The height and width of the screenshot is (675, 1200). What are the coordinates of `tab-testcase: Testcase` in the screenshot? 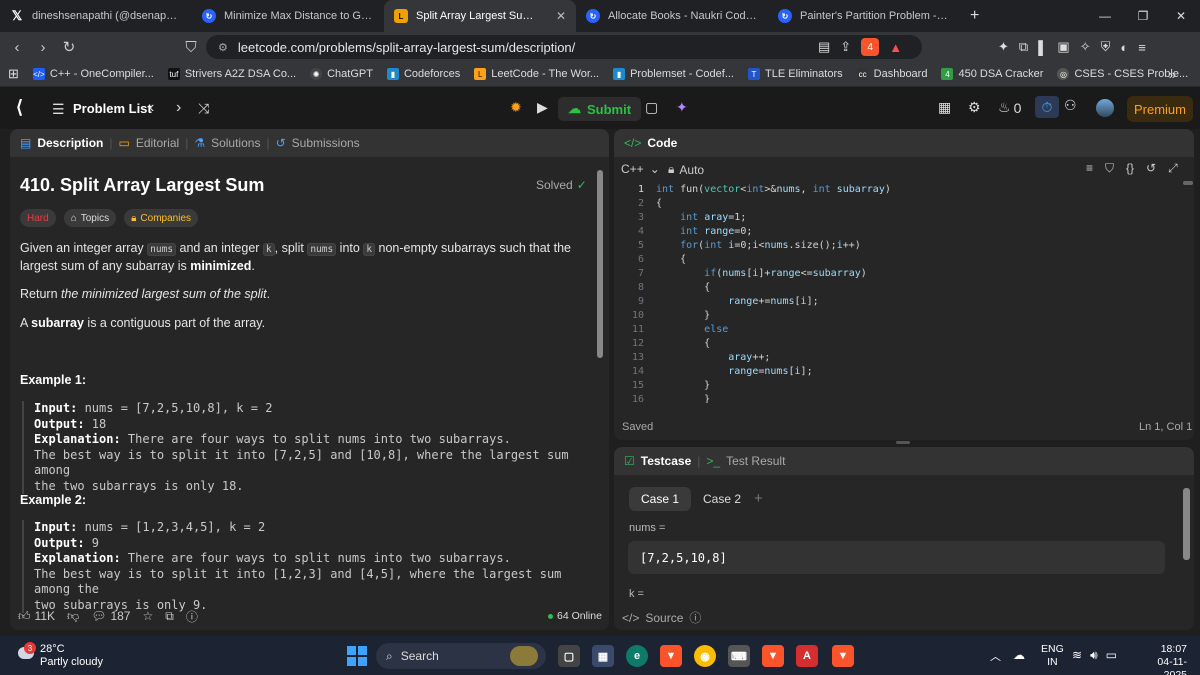 It's located at (666, 461).